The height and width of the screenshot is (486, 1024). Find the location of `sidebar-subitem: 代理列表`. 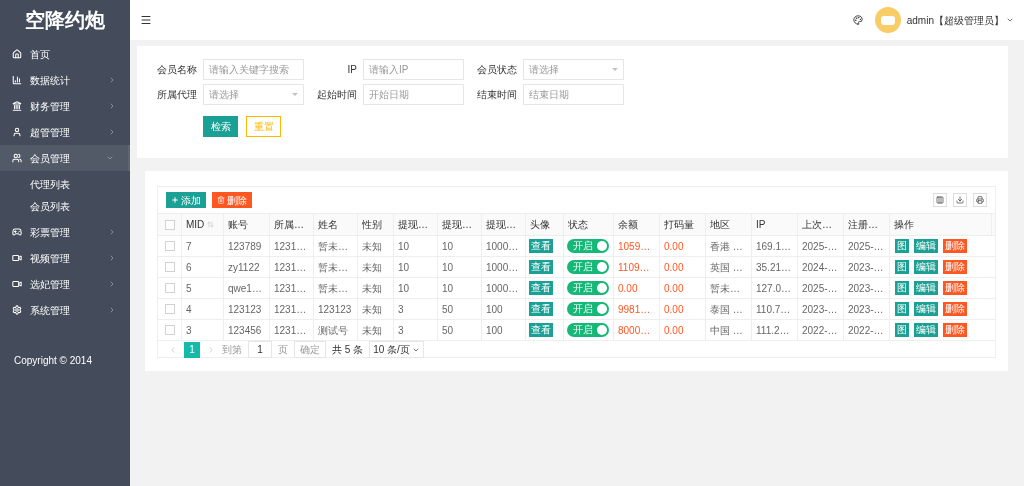

sidebar-subitem: 代理列表 is located at coordinates (65, 184).